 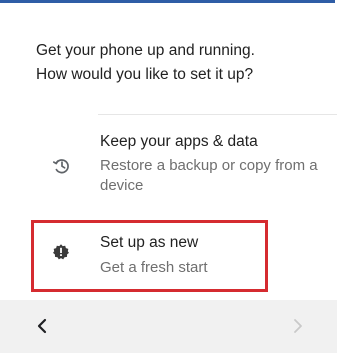 I want to click on prompt-line-2: How would you like to set it up?, so click(x=145, y=74).